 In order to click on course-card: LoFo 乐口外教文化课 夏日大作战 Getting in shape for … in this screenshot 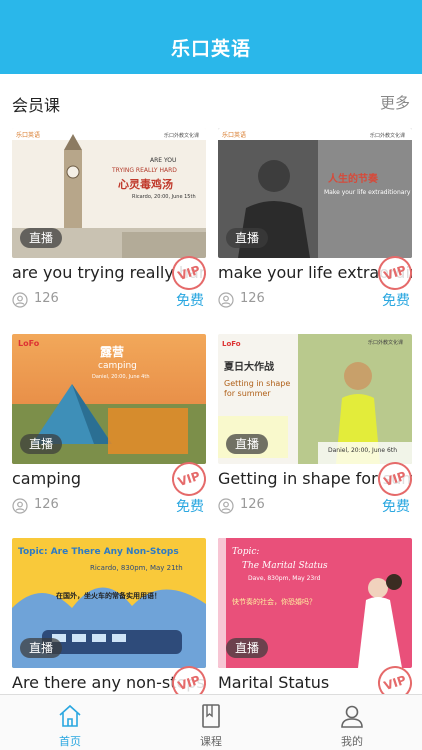, I will do `click(317, 427)`.